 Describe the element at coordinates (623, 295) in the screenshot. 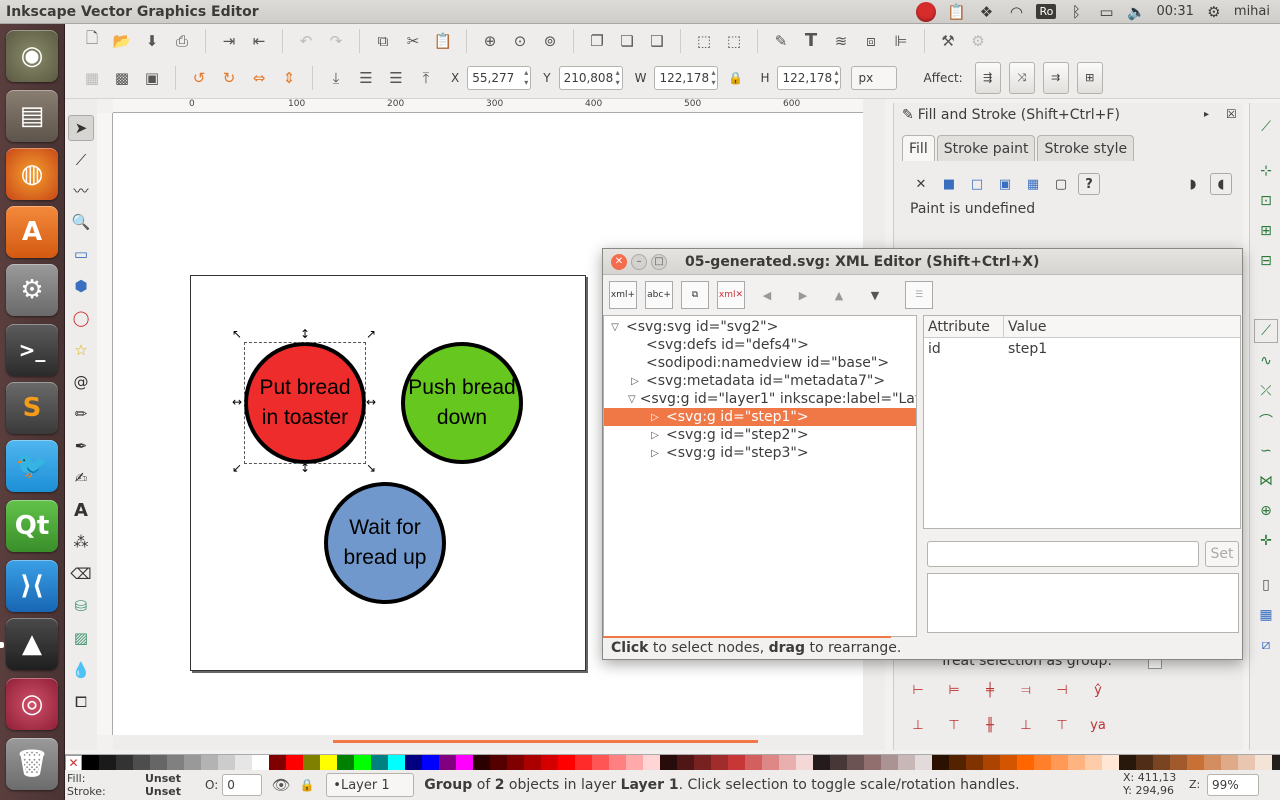

I see `new-element-node-icon: xml+` at that location.